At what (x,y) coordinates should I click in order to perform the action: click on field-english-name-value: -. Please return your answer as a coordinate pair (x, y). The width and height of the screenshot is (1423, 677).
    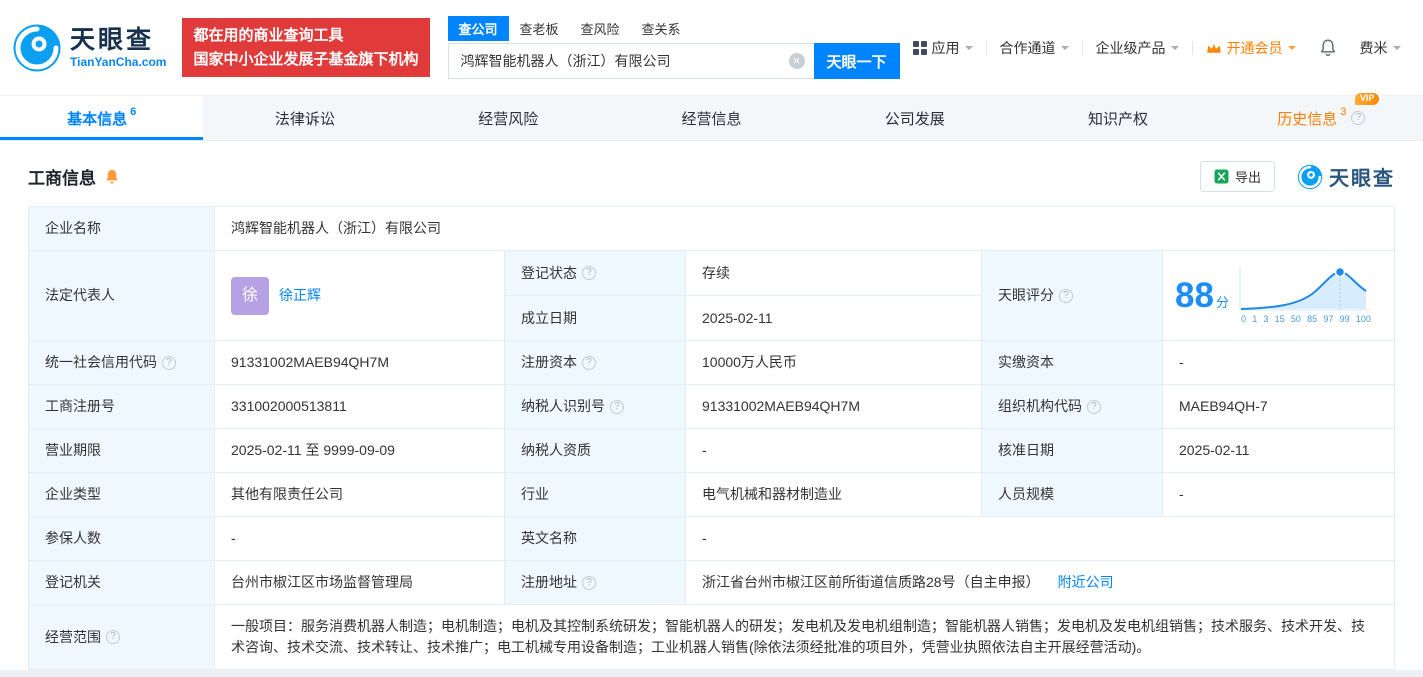
    Looking at the image, I should click on (1040, 538).